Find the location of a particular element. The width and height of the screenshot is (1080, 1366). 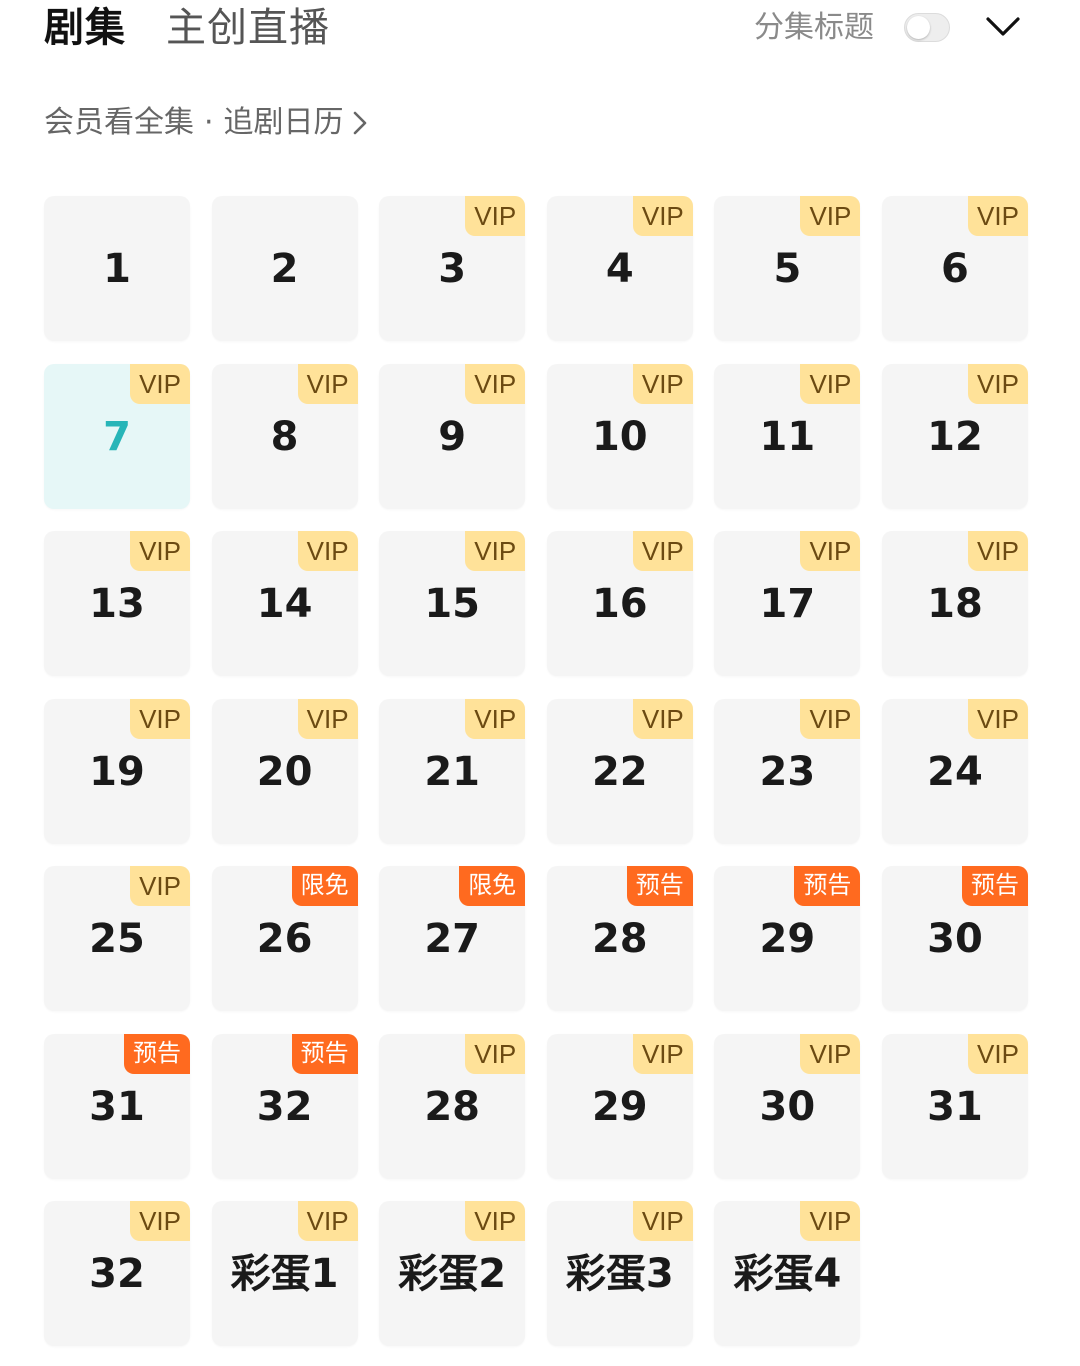

tab-creator-live: 主创直播 is located at coordinates (248, 28).